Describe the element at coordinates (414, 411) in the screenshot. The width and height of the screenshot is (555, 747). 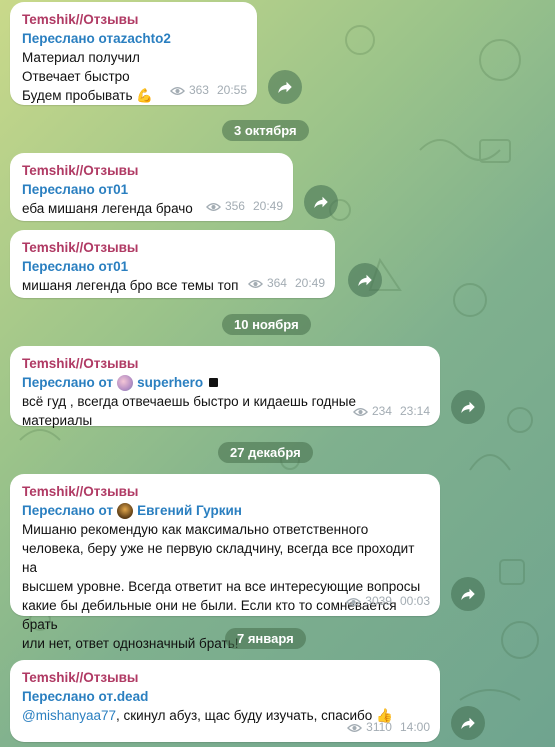
I see `message-time: 23:14` at that location.